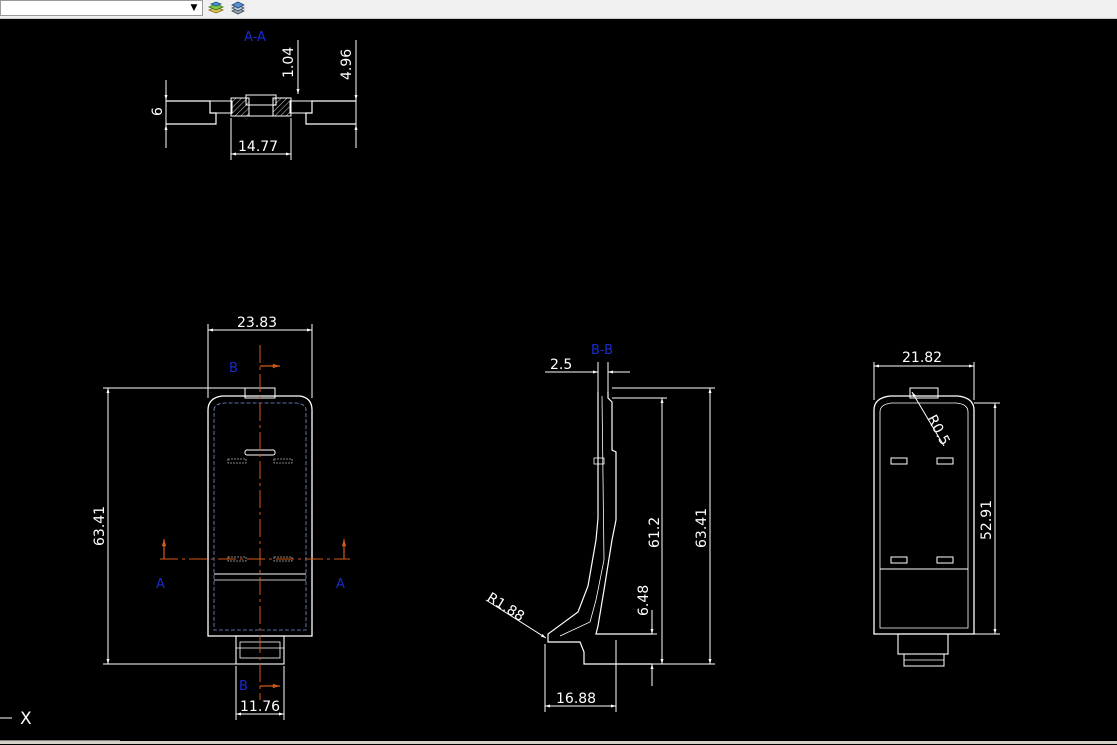  Describe the element at coordinates (987, 520) in the screenshot. I see `dim-back-height: 52.91` at that location.